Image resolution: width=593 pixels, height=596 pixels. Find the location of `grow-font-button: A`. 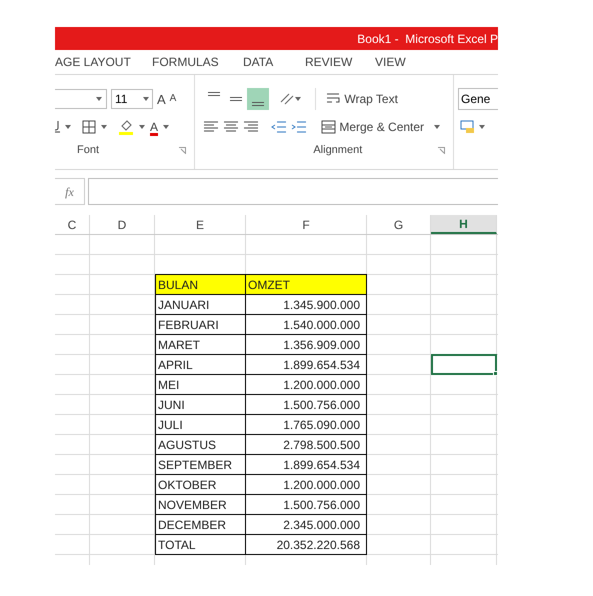

grow-font-button: A is located at coordinates (161, 99).